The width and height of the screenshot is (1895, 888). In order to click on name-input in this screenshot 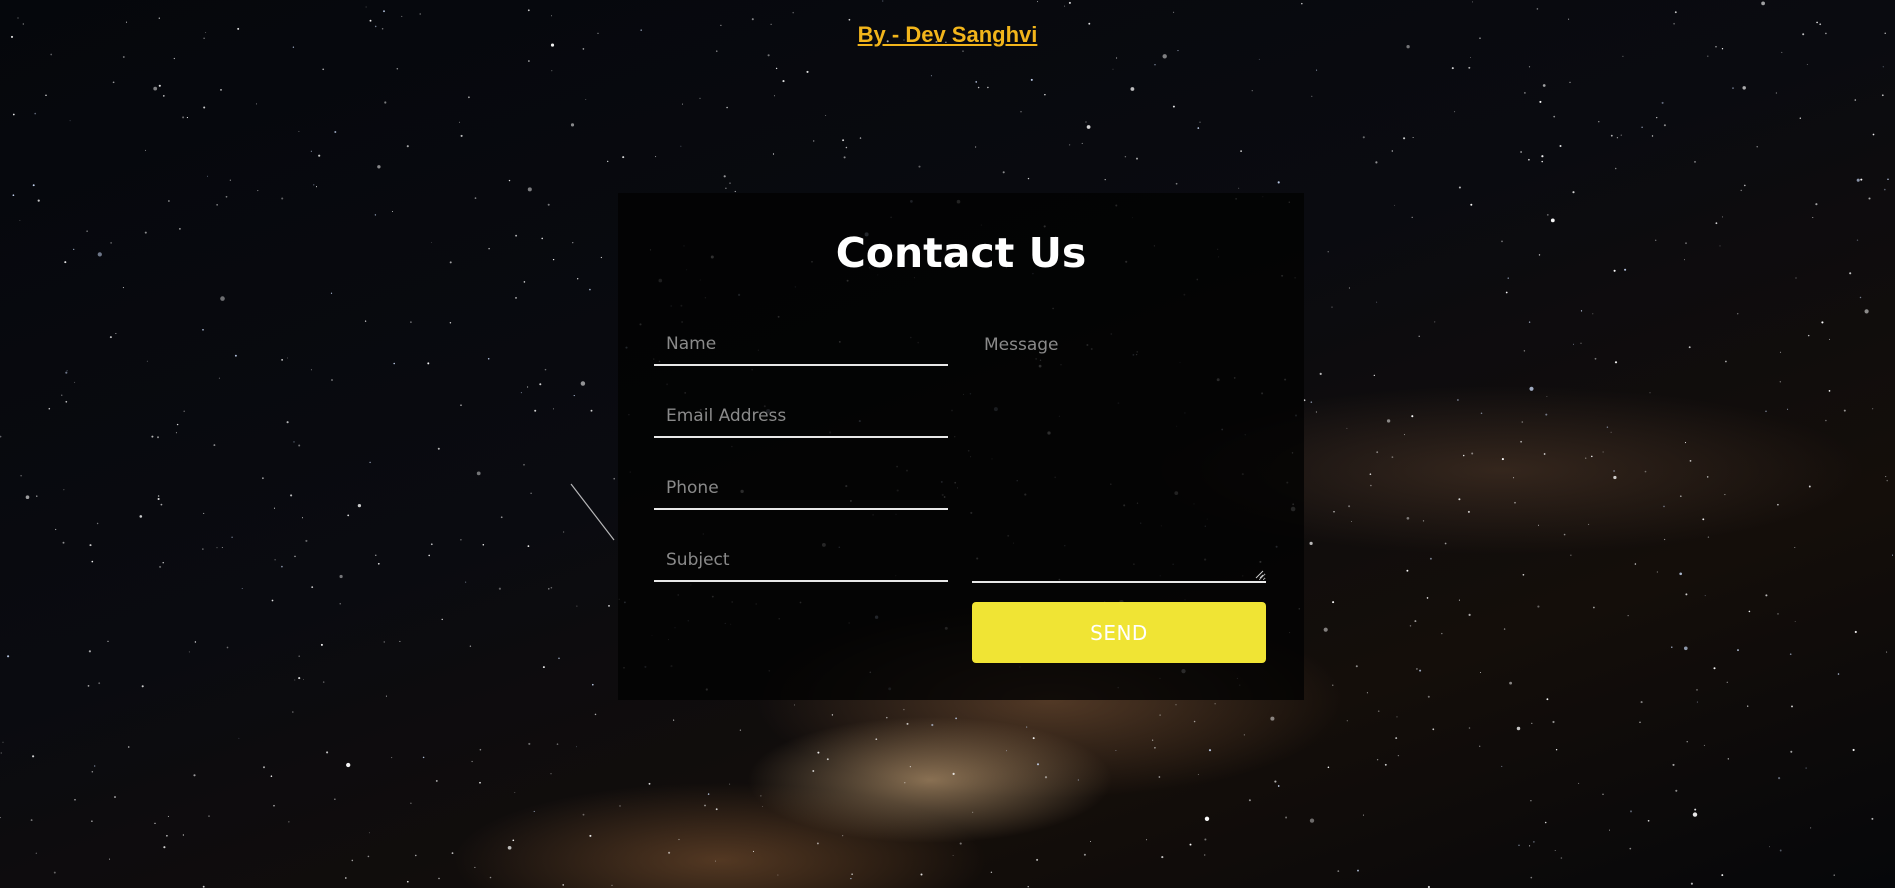, I will do `click(801, 344)`.